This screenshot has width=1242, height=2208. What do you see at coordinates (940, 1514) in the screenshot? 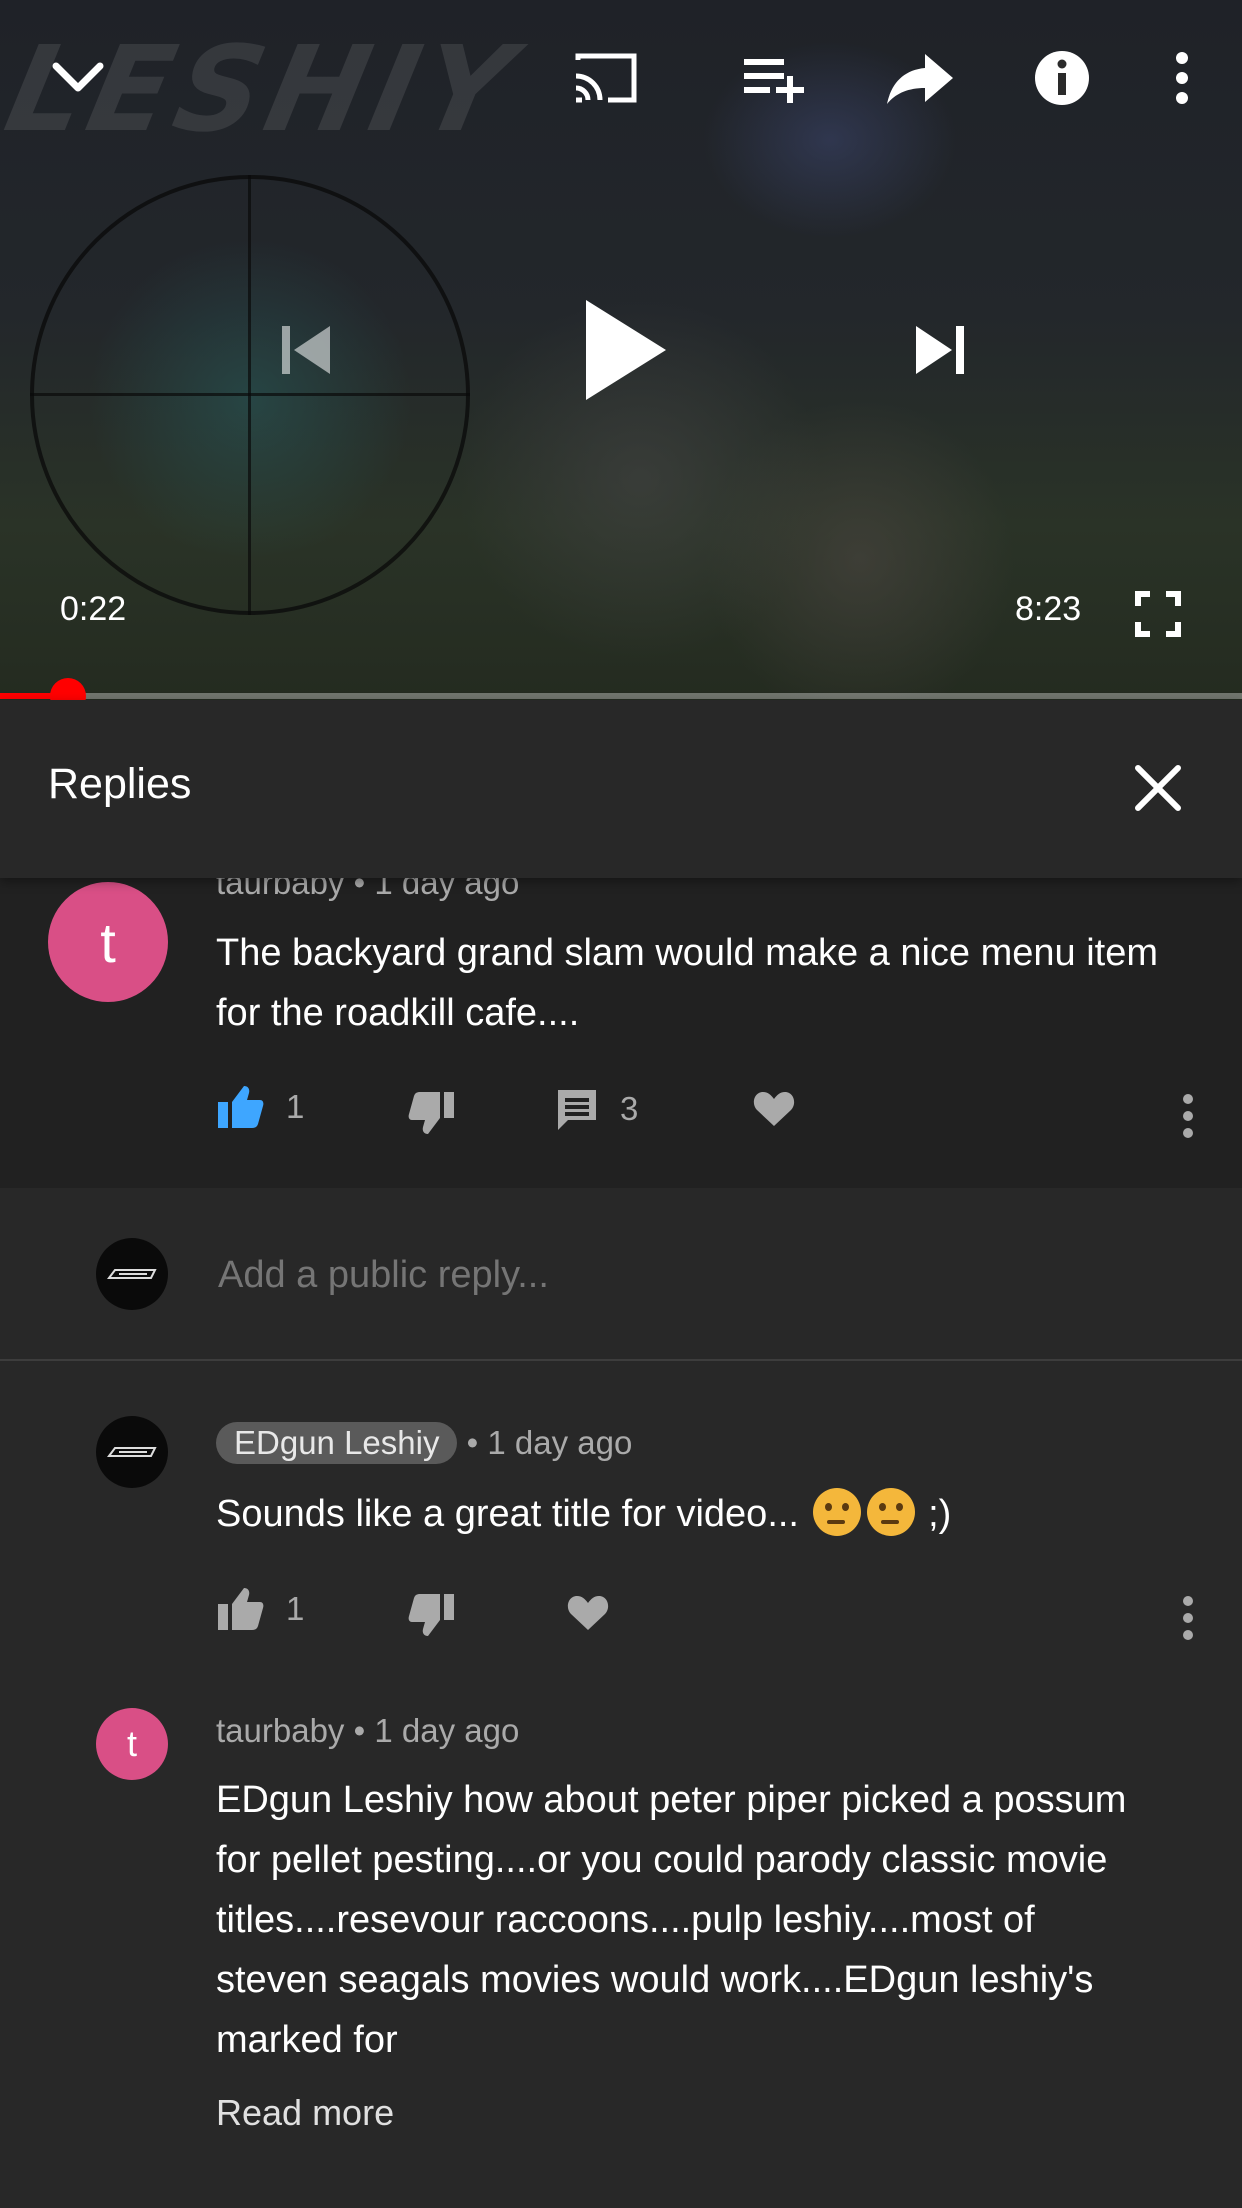
I see `comment-text-tail: ;)` at bounding box center [940, 1514].